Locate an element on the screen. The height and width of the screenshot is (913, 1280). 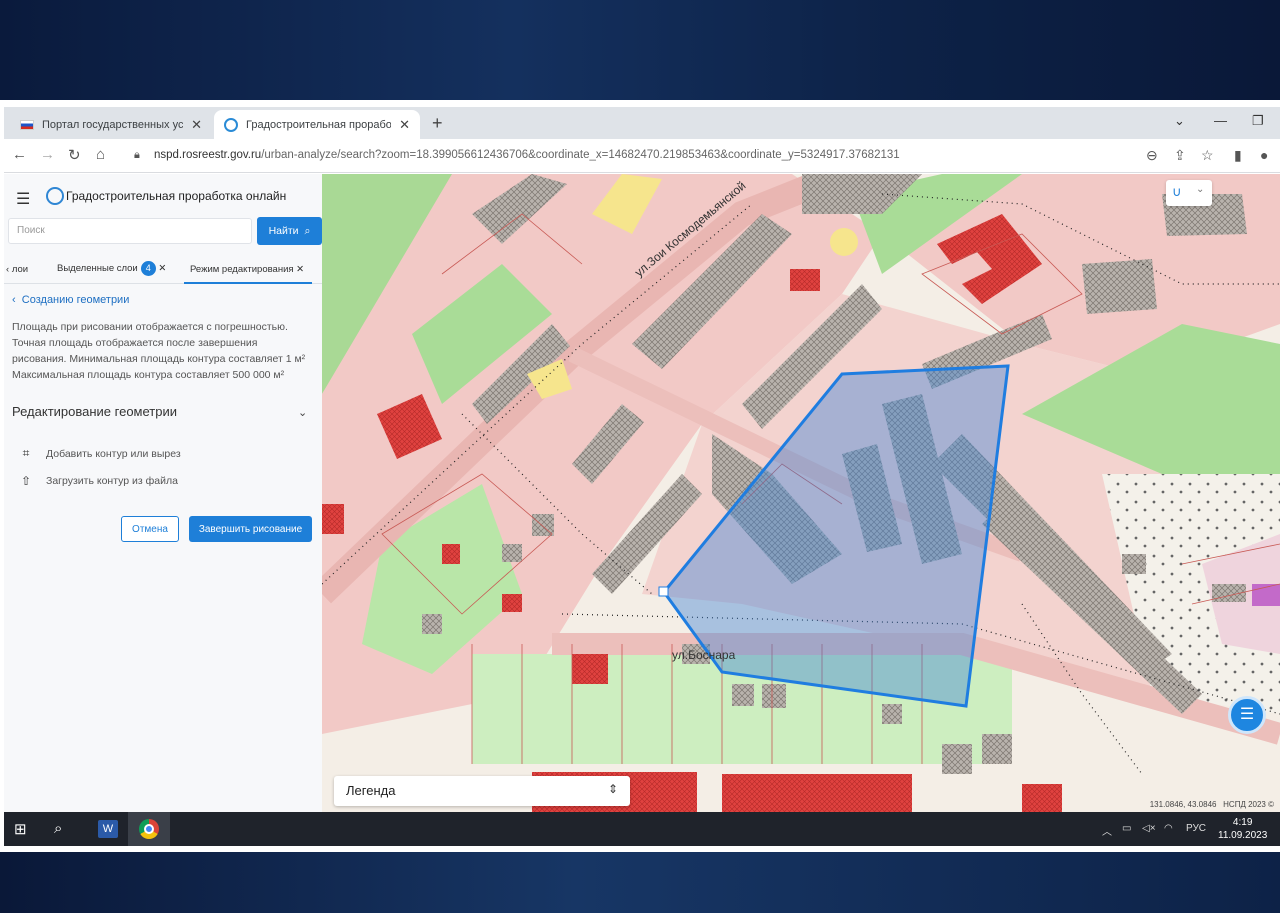
tab-edit-mode: Режим редактирования ✕ is located at coordinates (247, 269).